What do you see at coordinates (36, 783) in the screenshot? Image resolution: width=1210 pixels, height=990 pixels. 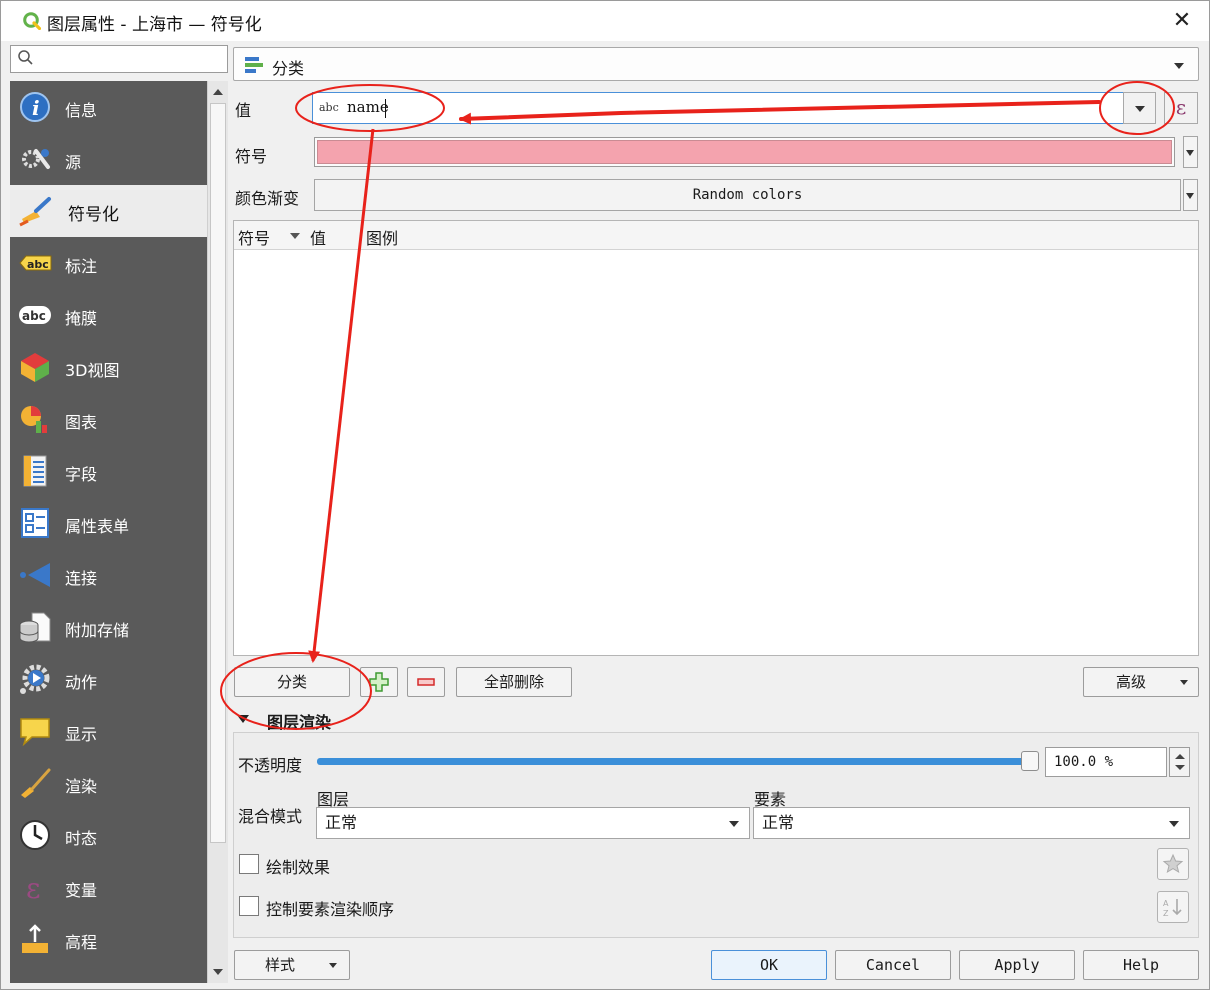 I see `rendering-brush-icon` at bounding box center [36, 783].